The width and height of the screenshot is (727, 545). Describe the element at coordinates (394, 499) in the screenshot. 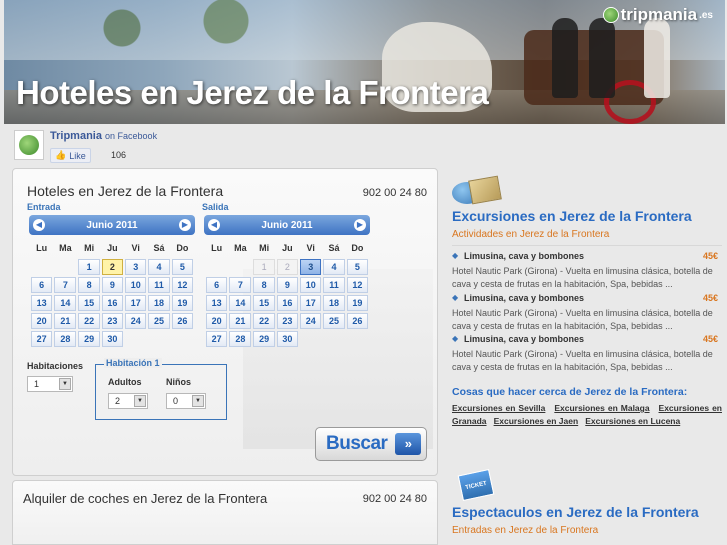

I see `car-rental-phone: 902 00 24 80` at that location.